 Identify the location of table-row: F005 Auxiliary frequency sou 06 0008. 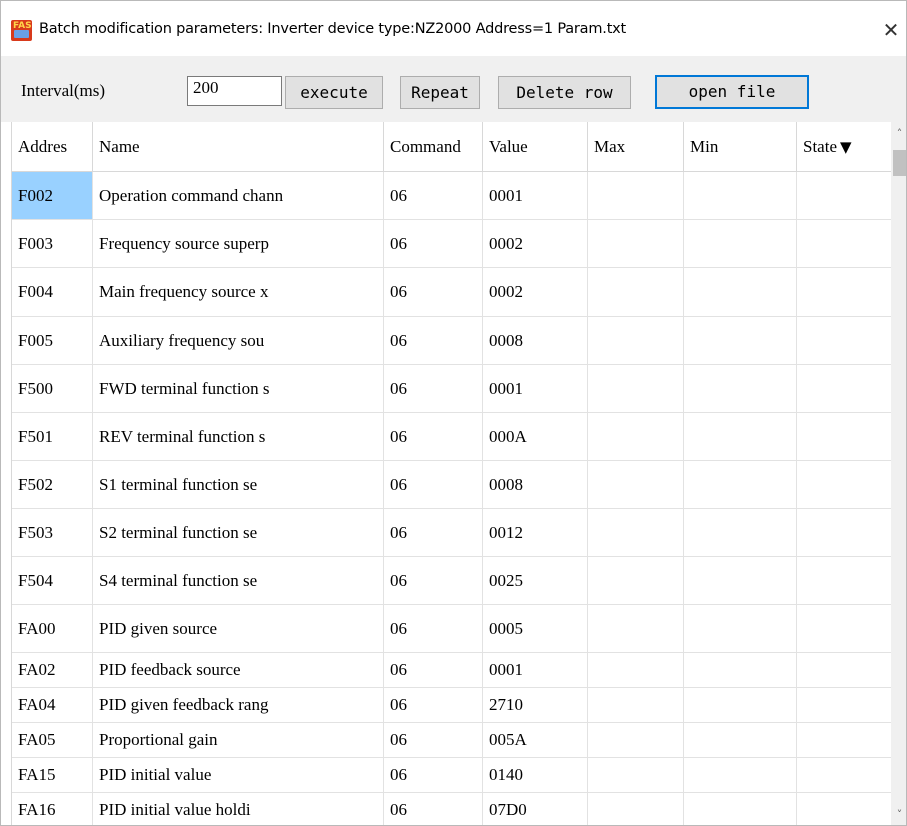
(451, 341).